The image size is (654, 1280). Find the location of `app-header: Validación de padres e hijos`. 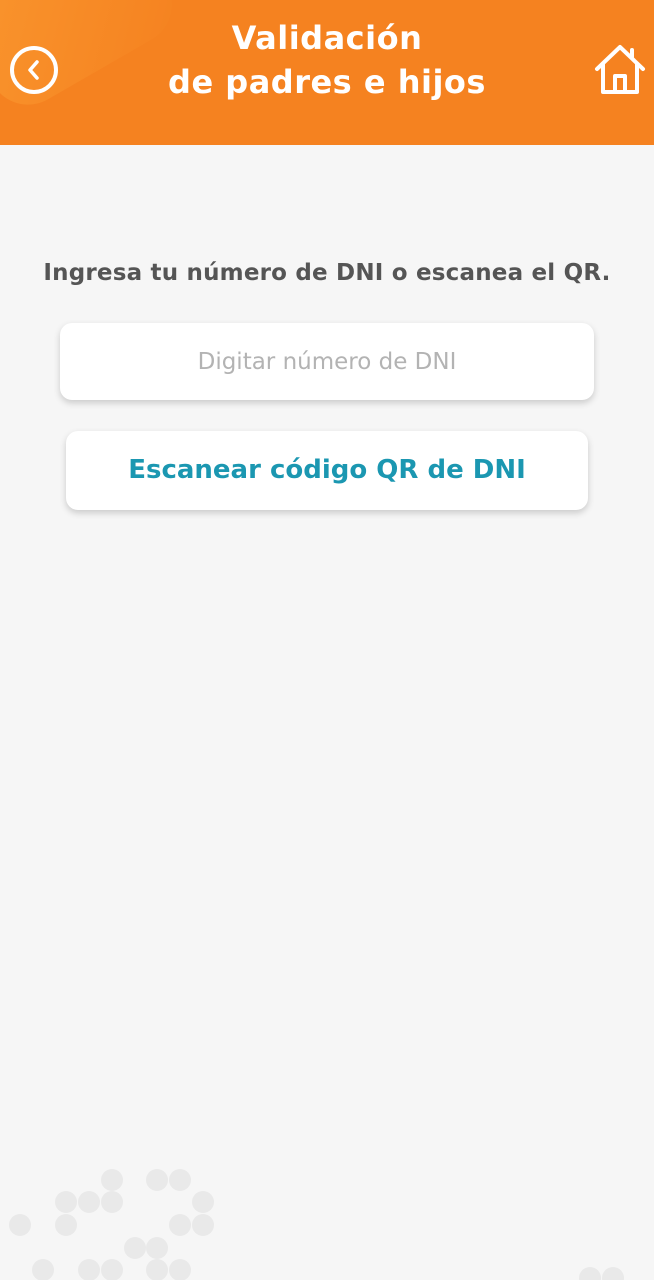

app-header: Validación de padres e hijos is located at coordinates (327, 72).